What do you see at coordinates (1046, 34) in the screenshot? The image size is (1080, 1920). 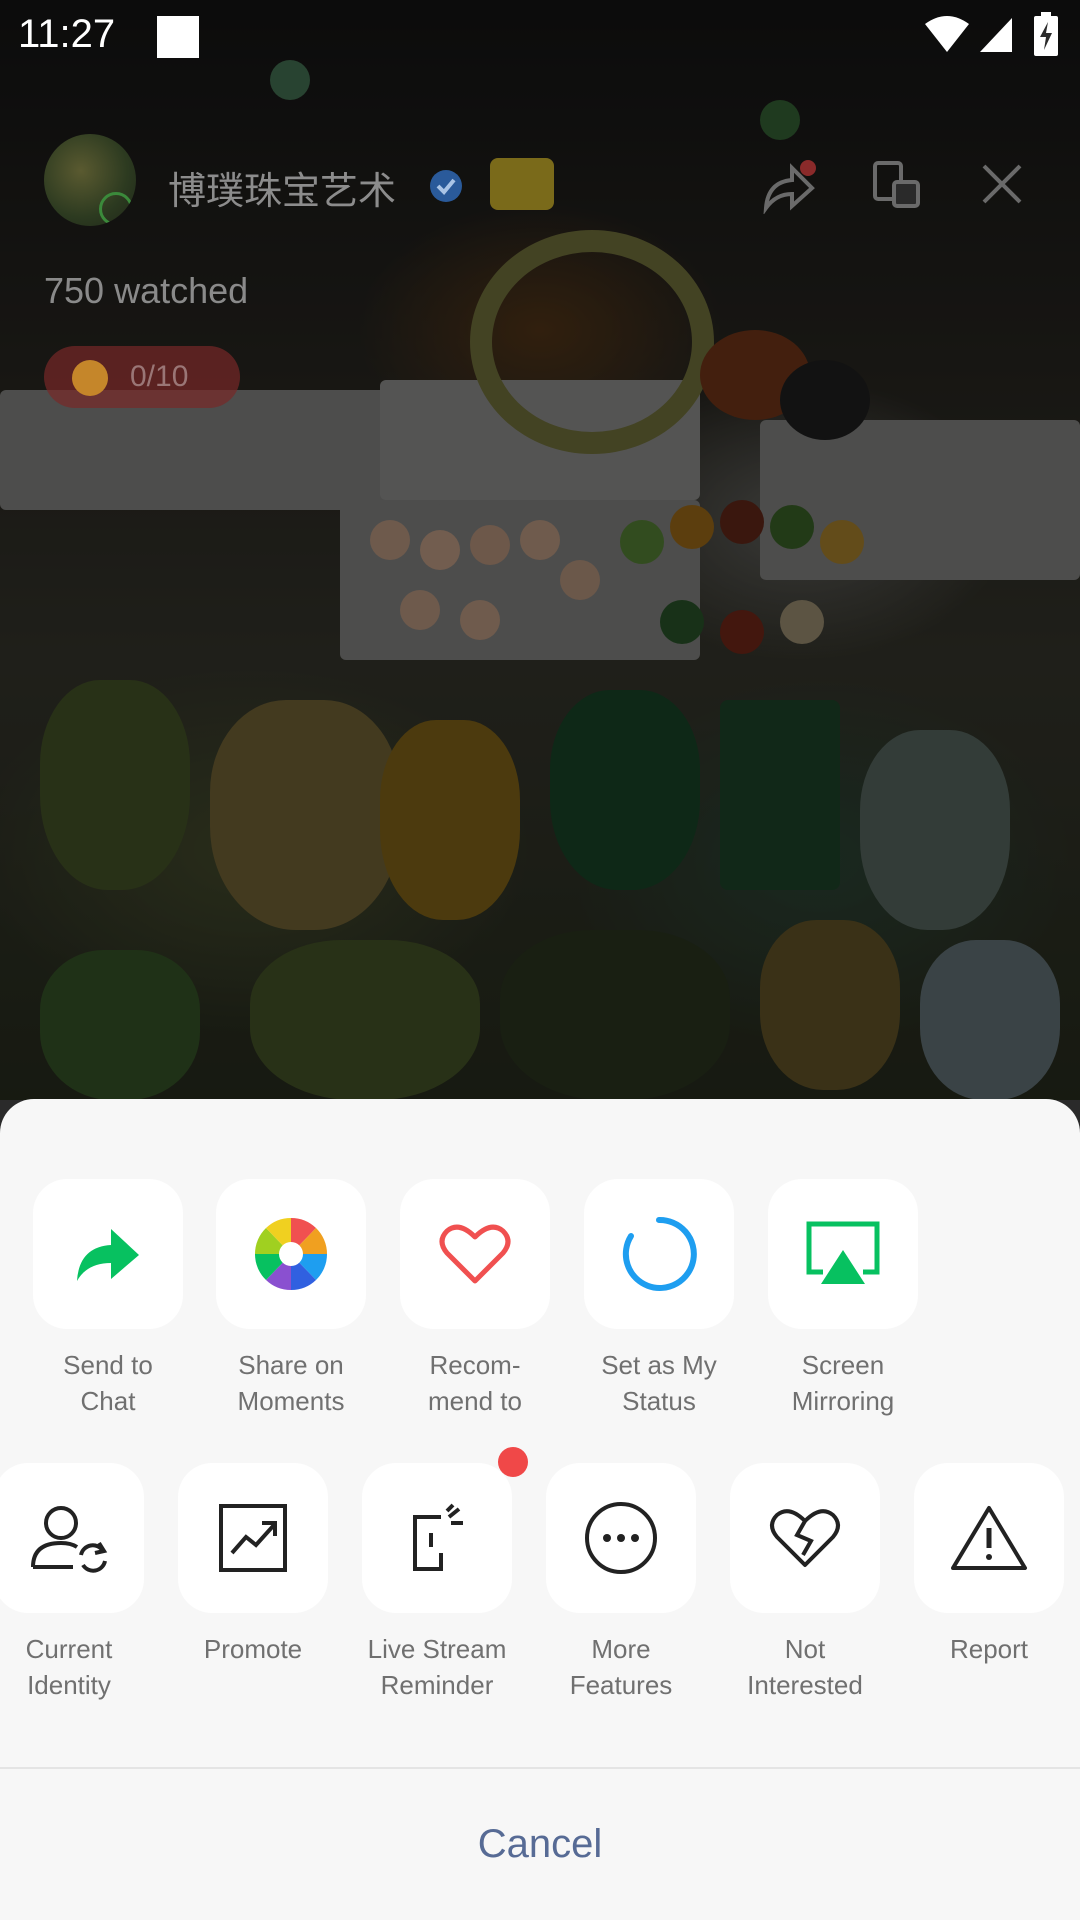 I see `battery-charging-icon` at bounding box center [1046, 34].